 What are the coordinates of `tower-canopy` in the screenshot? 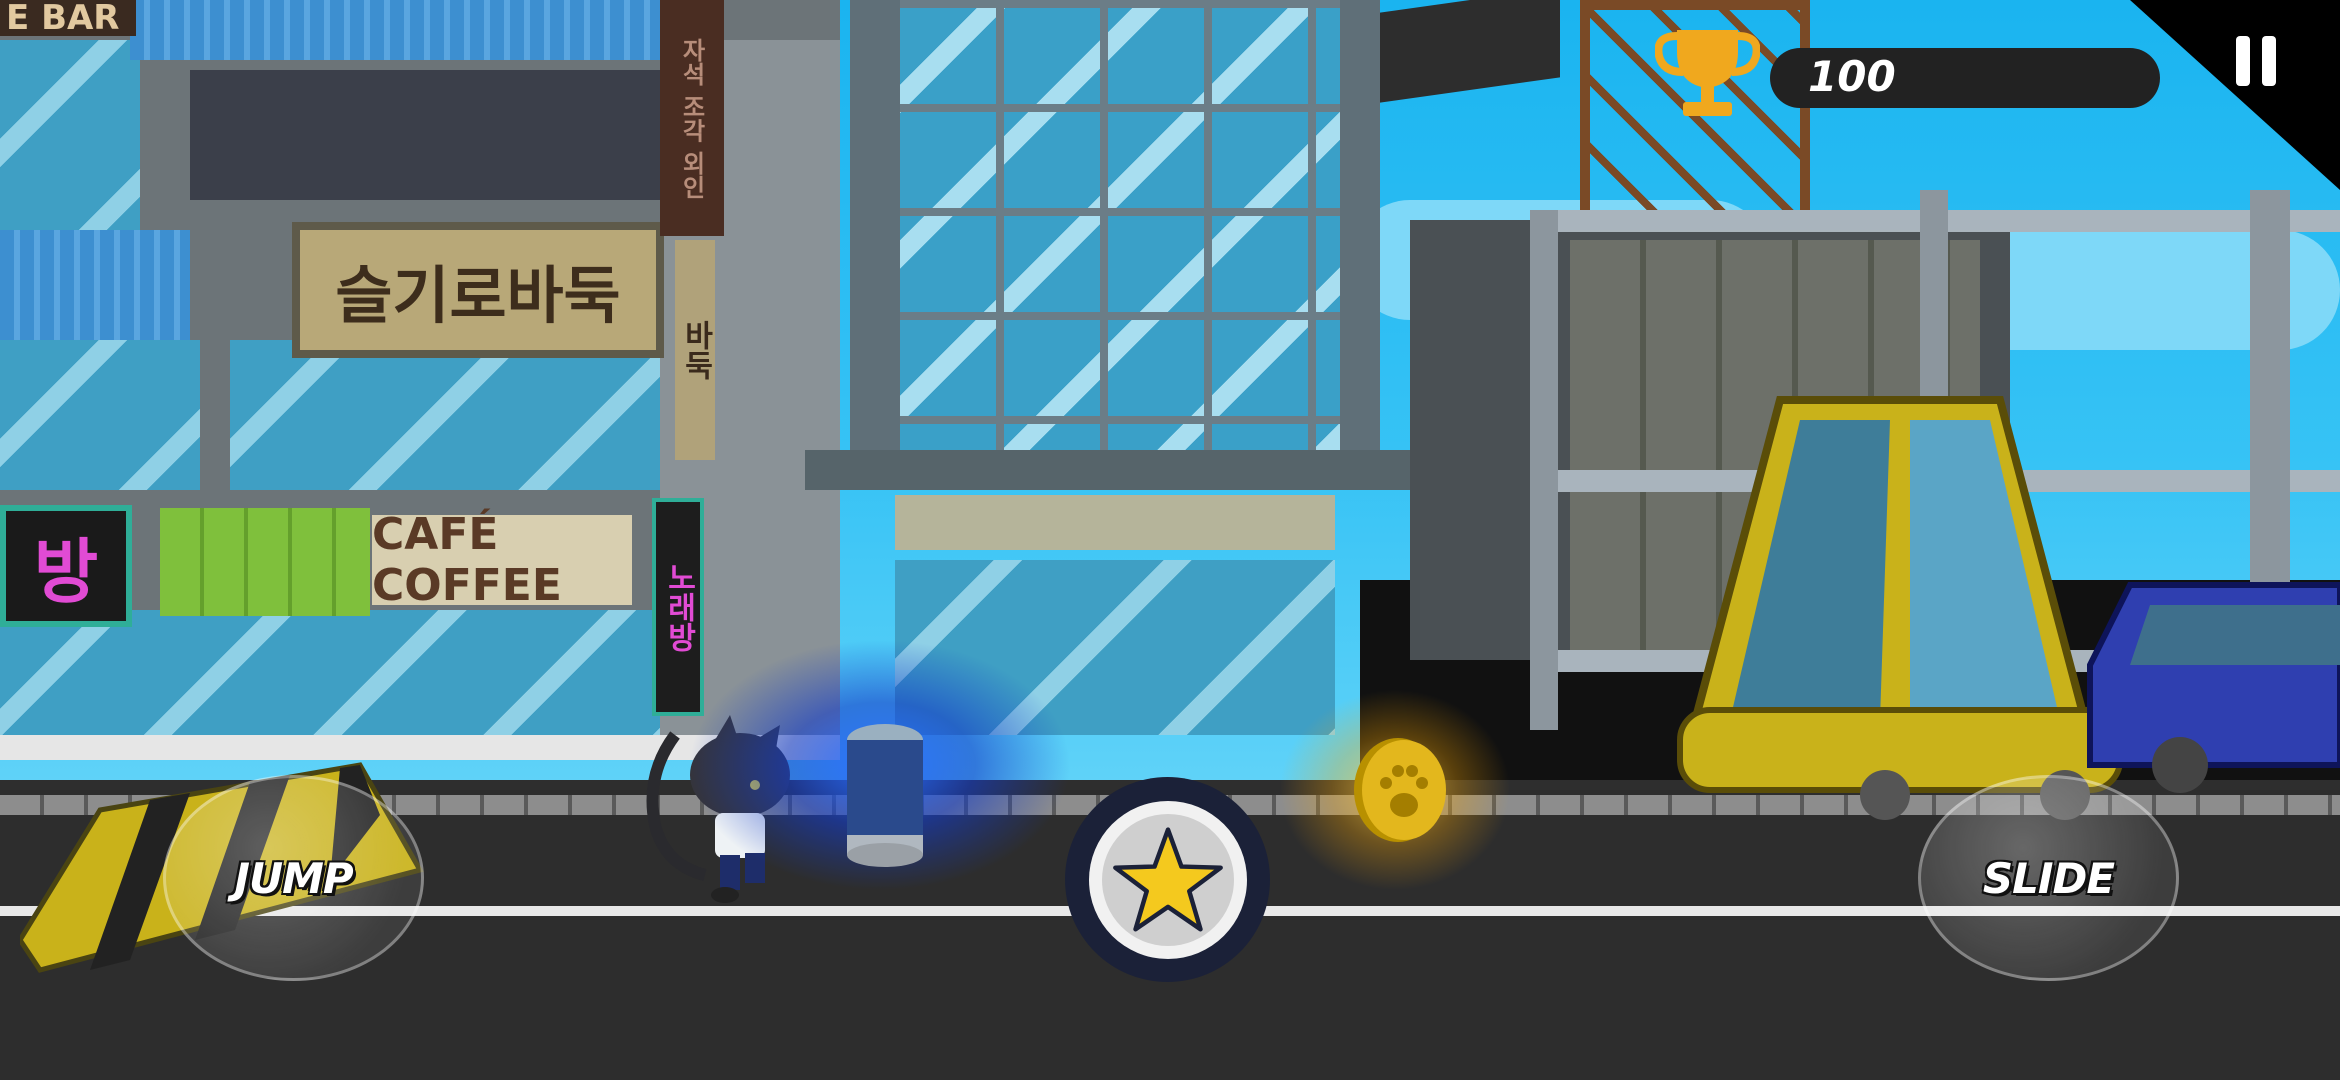 It's located at (1110, 470).